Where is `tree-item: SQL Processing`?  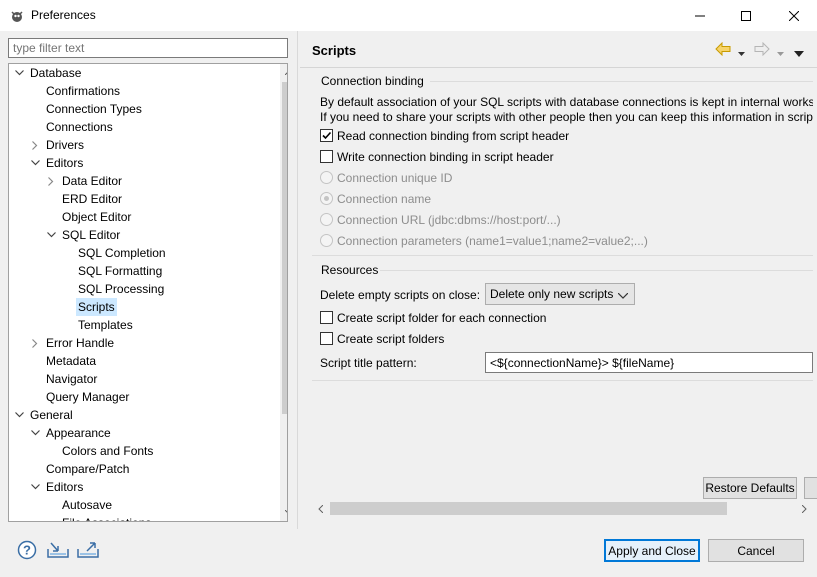 tree-item: SQL Processing is located at coordinates (144, 289).